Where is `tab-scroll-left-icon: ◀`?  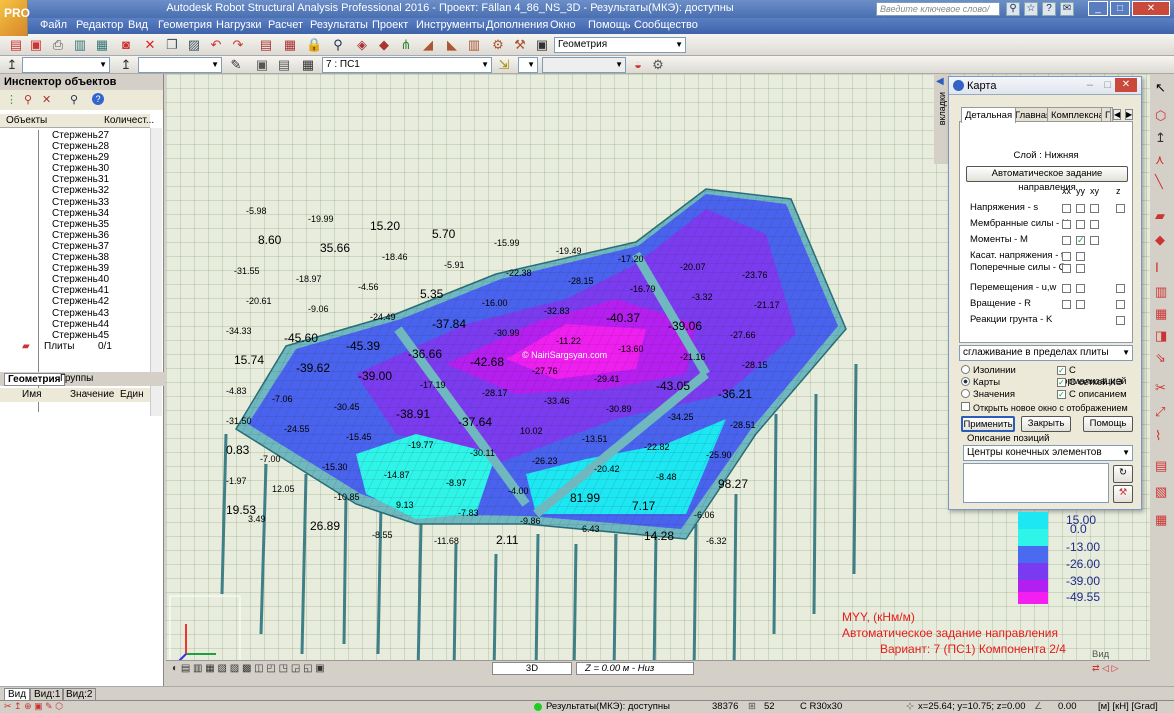
tab-scroll-left-icon: ◀ is located at coordinates (1117, 114).